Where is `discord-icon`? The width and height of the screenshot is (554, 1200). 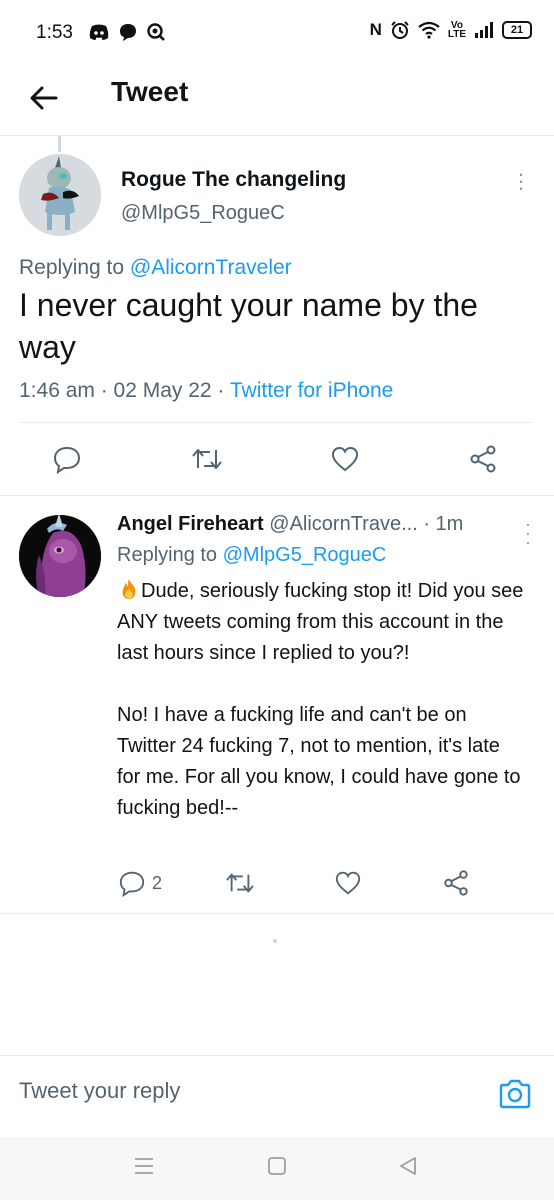 discord-icon is located at coordinates (99, 32).